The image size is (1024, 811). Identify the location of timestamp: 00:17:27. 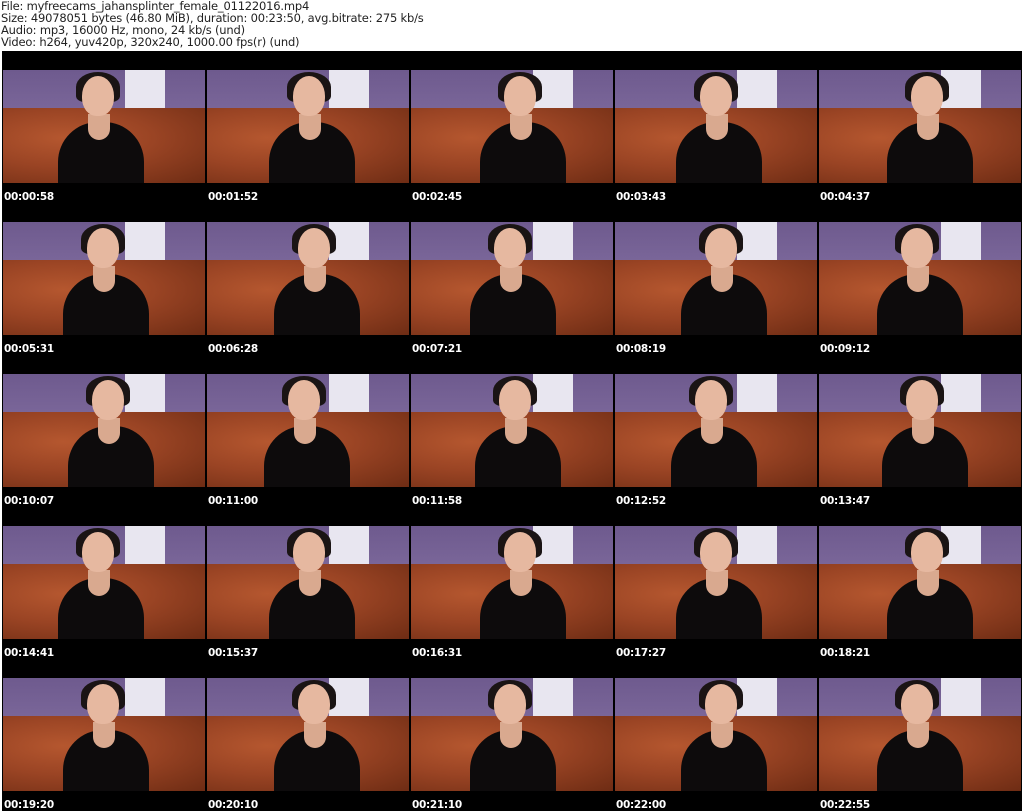
(641, 653).